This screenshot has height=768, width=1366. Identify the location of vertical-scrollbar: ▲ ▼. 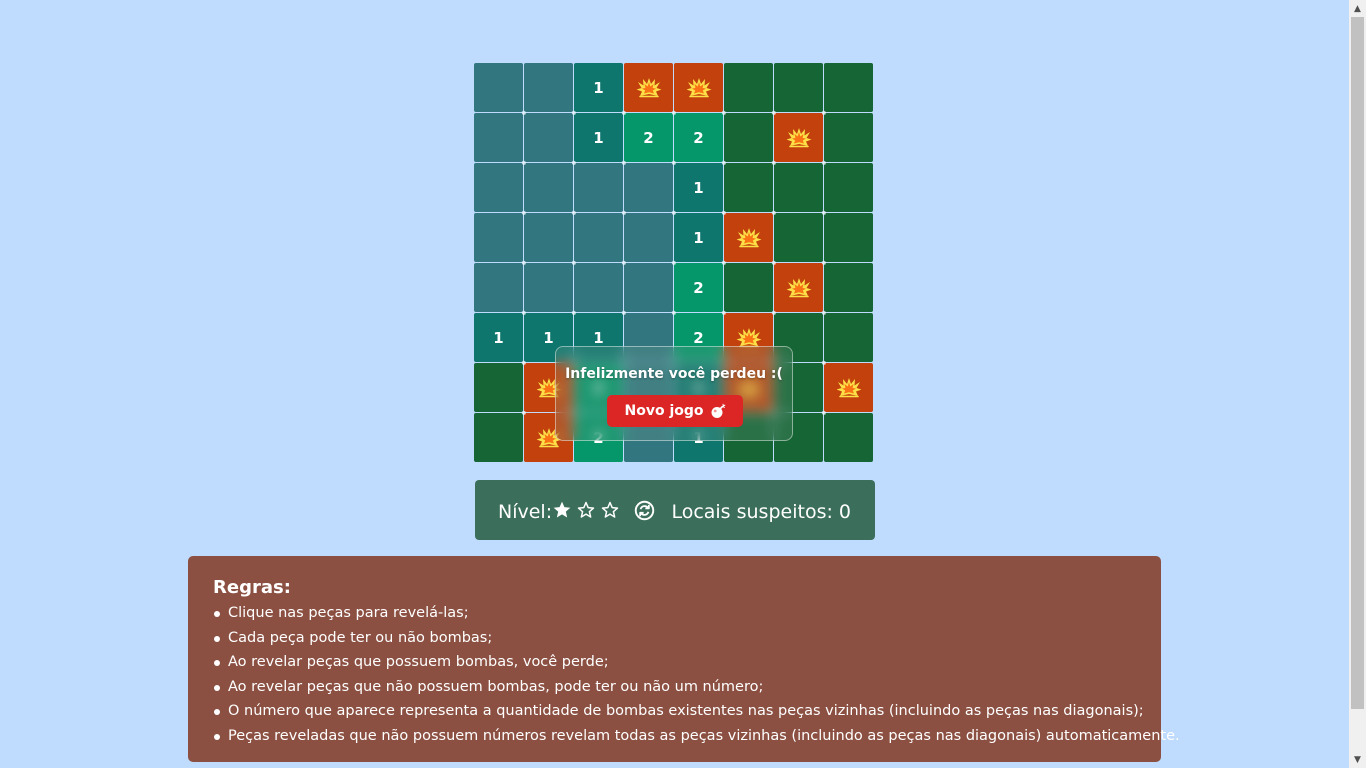
(1357, 384).